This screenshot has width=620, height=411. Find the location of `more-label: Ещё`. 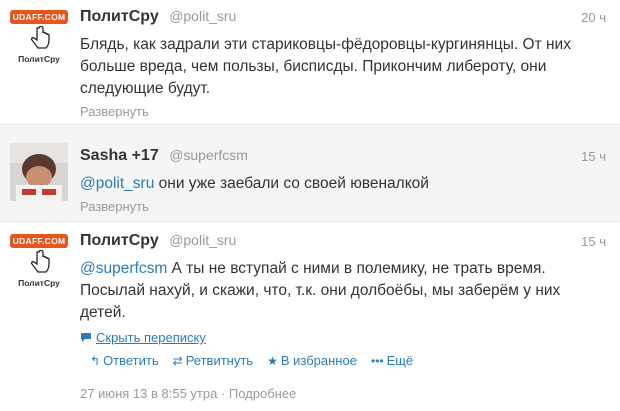

more-label: Ещё is located at coordinates (400, 360).